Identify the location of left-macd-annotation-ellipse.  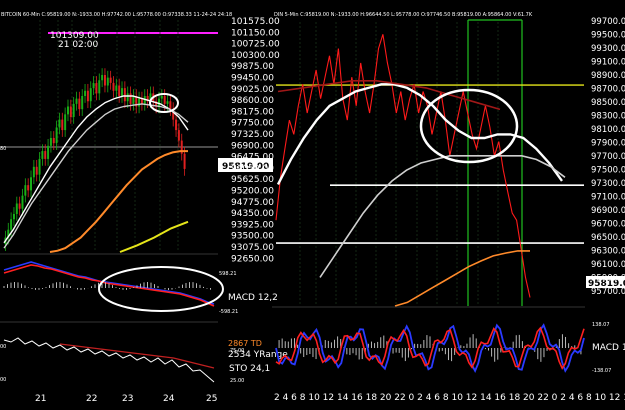
(161, 289).